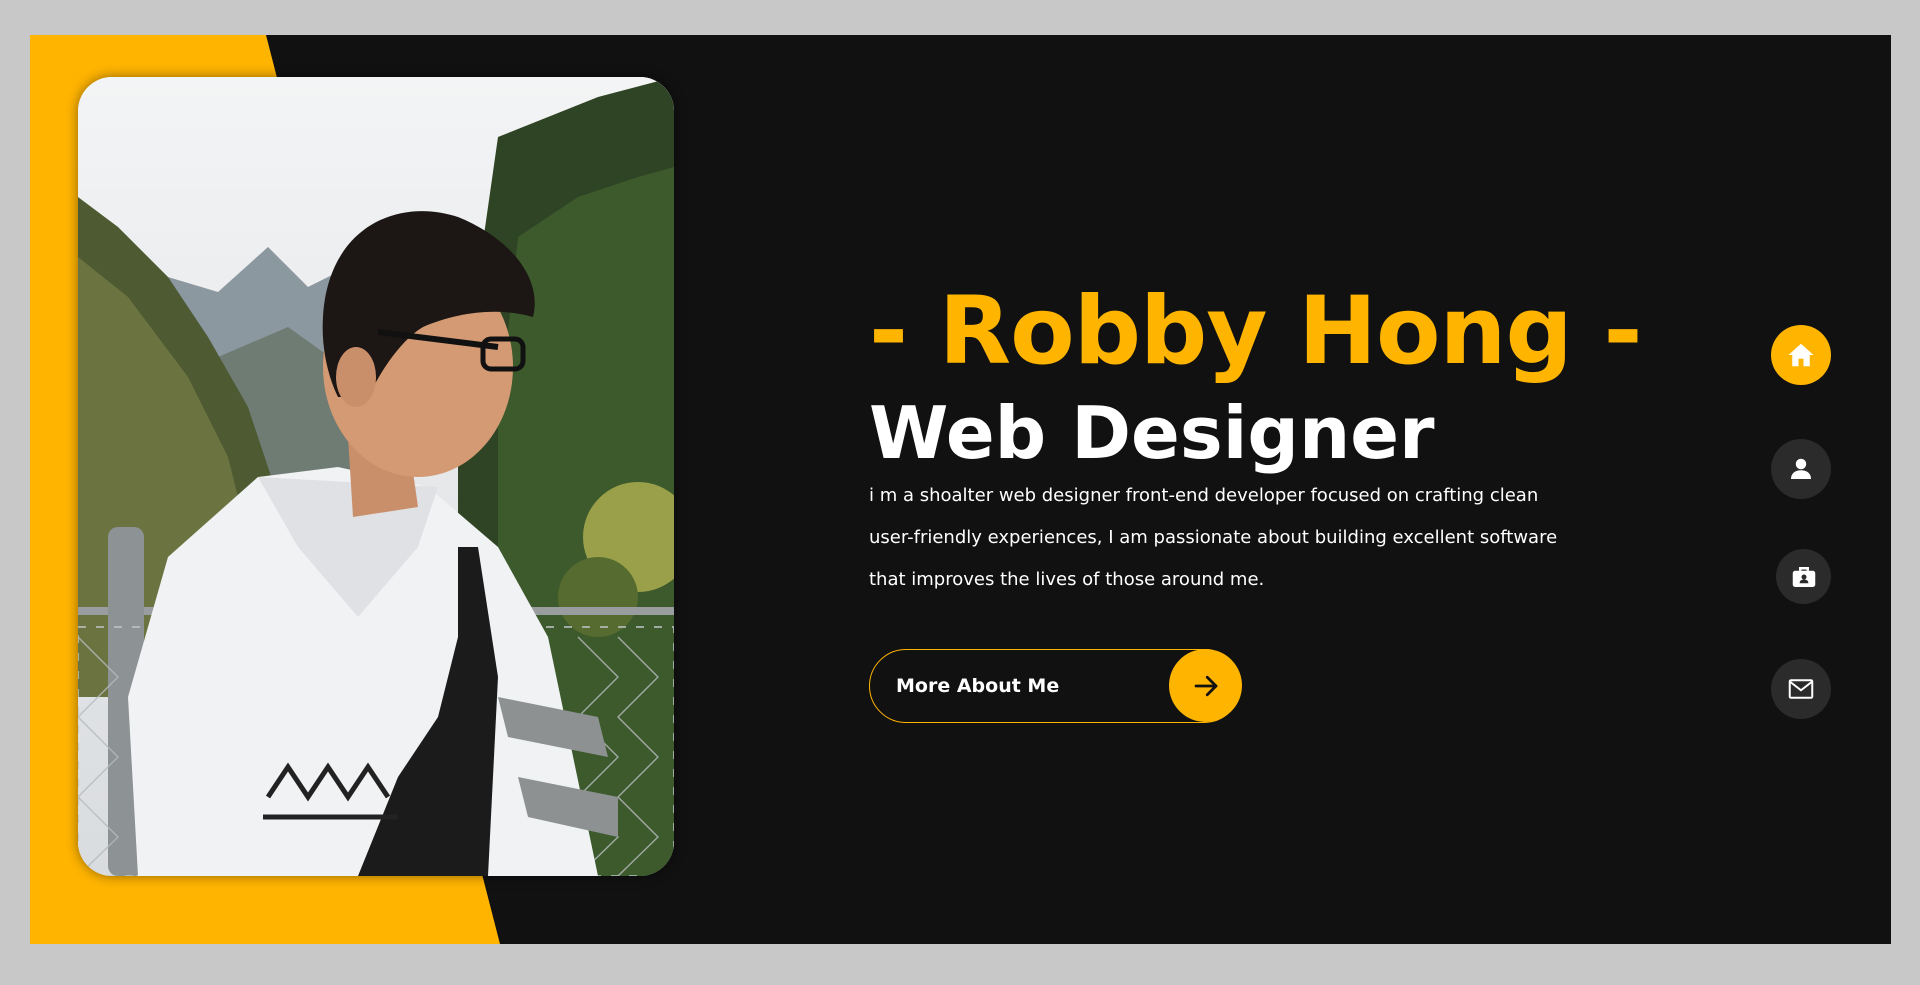 The width and height of the screenshot is (1920, 985). I want to click on hero-name: - Robby Hong -, so click(1255, 331).